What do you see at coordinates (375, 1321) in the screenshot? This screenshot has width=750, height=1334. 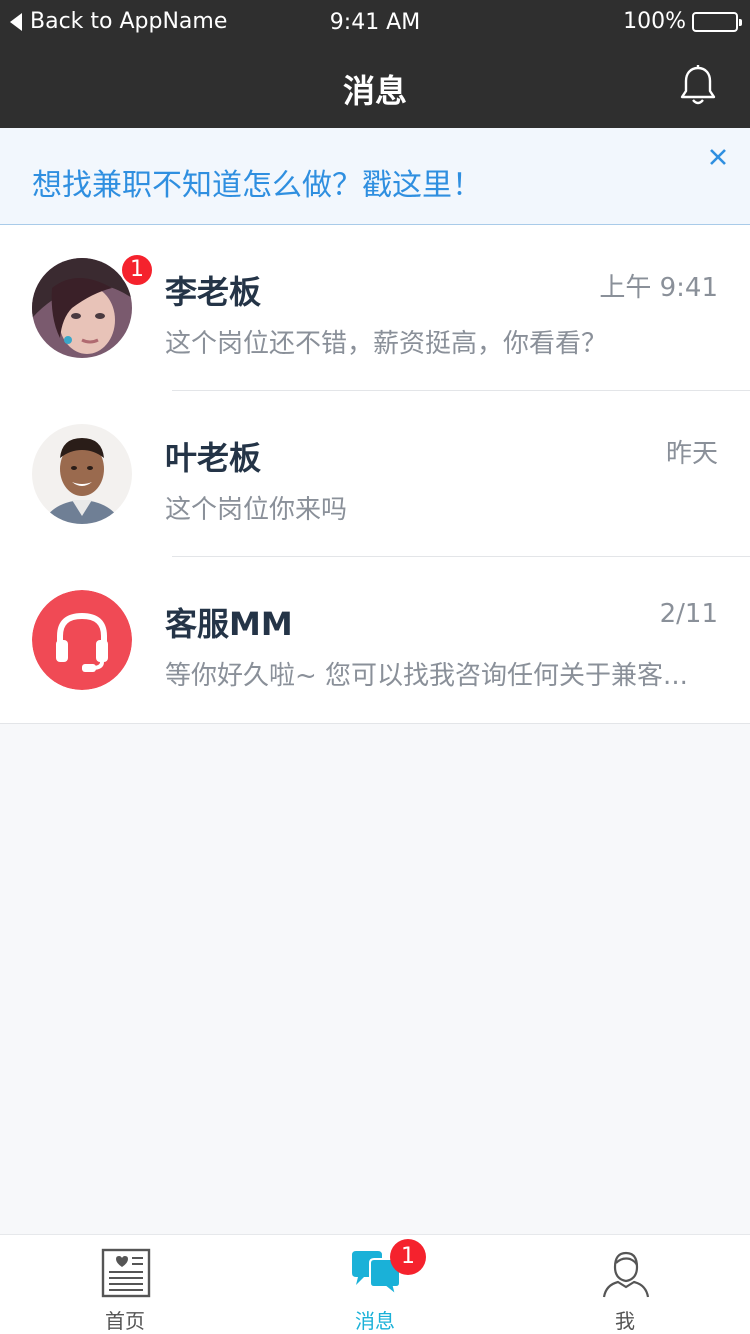 I see `tab-label: 消息` at bounding box center [375, 1321].